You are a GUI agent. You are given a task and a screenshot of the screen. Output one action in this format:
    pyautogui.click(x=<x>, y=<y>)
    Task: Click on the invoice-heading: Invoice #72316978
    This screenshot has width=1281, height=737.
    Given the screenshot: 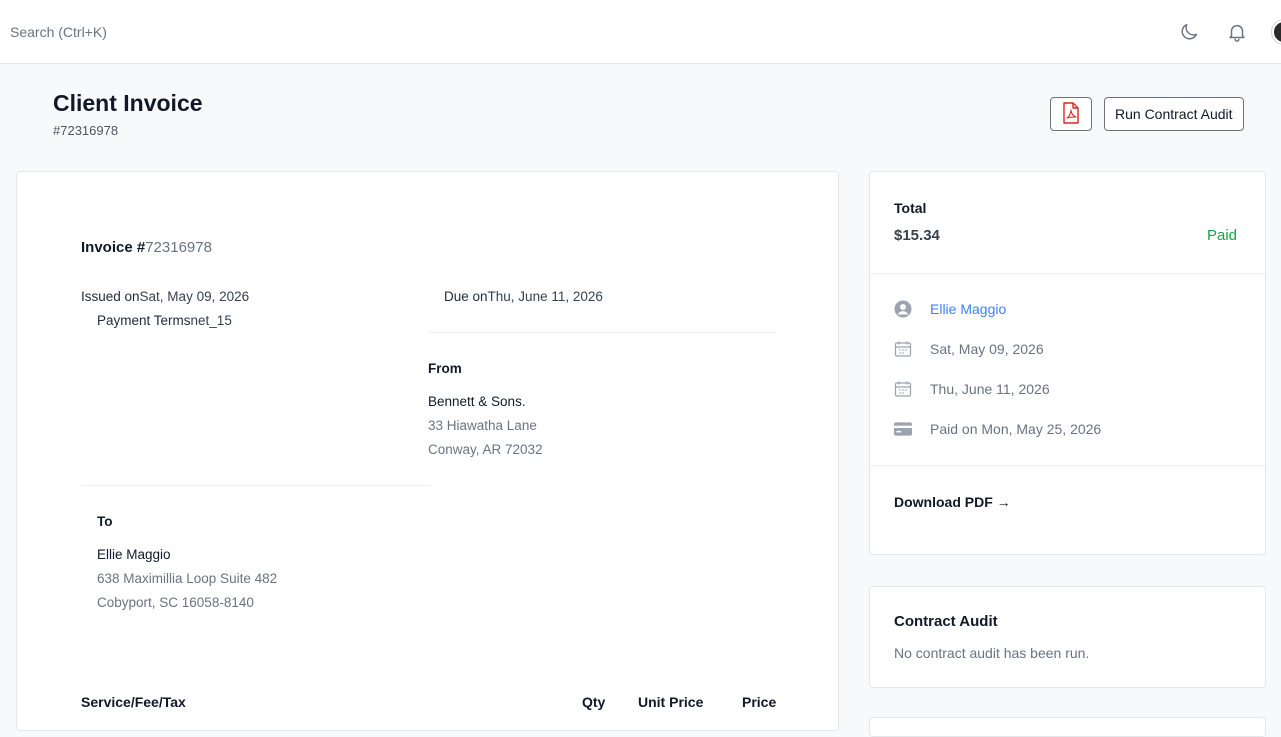 What is the action you would take?
    pyautogui.click(x=146, y=247)
    